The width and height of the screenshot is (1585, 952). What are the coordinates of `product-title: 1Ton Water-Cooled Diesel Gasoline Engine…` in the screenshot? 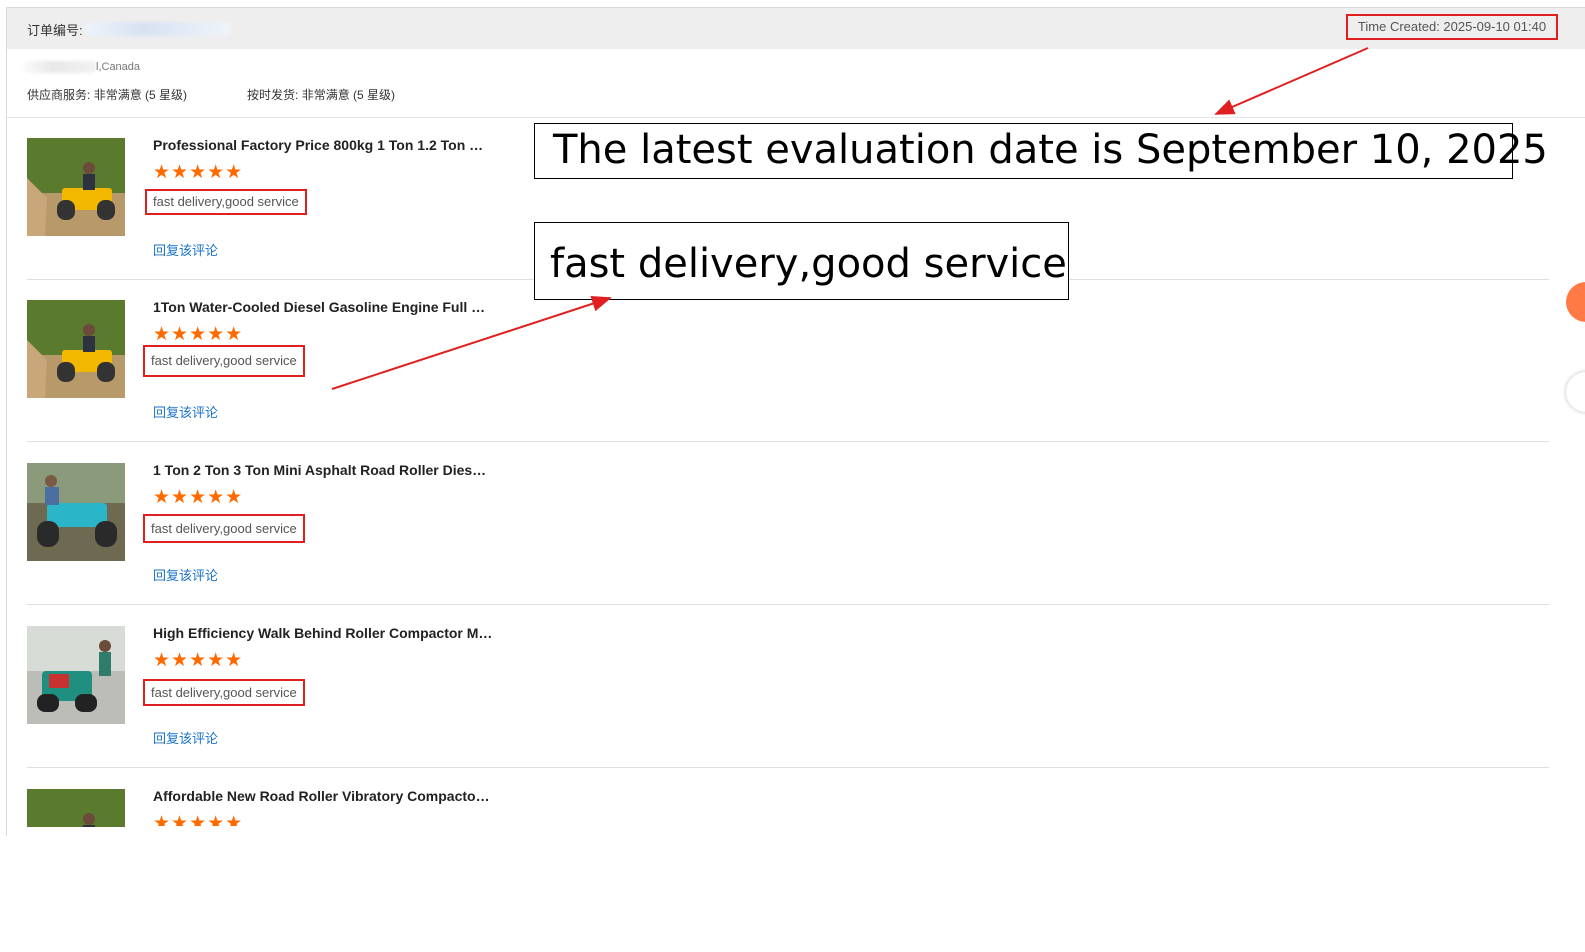 It's located at (323, 307).